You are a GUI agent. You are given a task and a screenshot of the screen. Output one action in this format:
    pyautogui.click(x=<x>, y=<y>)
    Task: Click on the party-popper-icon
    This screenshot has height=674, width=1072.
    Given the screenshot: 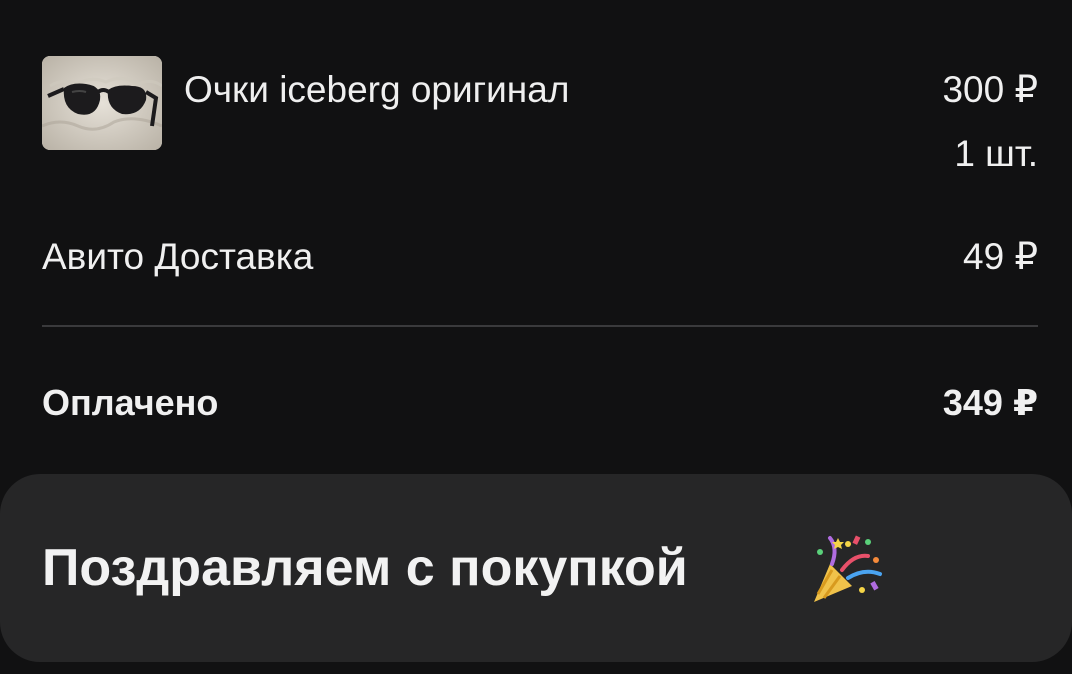 What is the action you would take?
    pyautogui.click(x=848, y=568)
    